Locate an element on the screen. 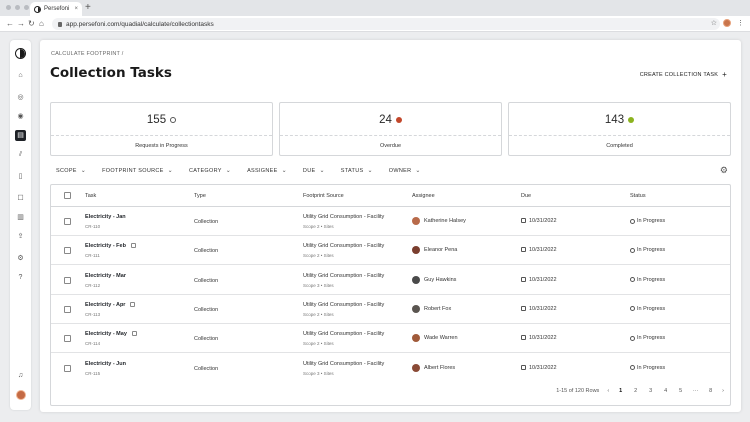  status-cell: In Progress is located at coordinates (647, 280).